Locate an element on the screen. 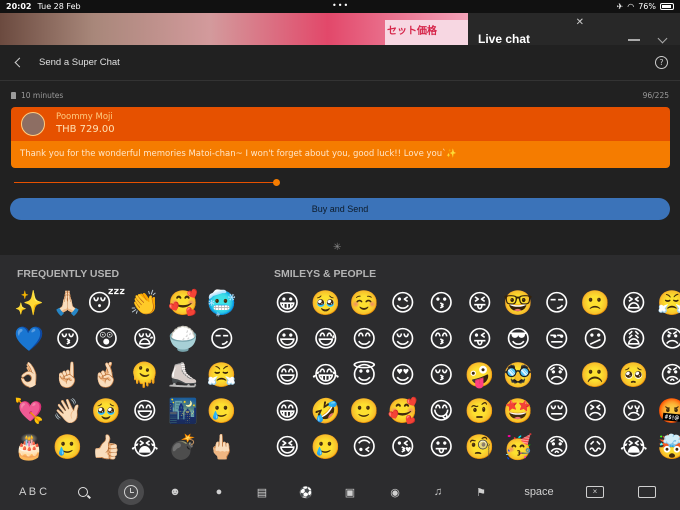 This screenshot has height=510, width=680. emoji-key: 🧐 is located at coordinates (480, 447).